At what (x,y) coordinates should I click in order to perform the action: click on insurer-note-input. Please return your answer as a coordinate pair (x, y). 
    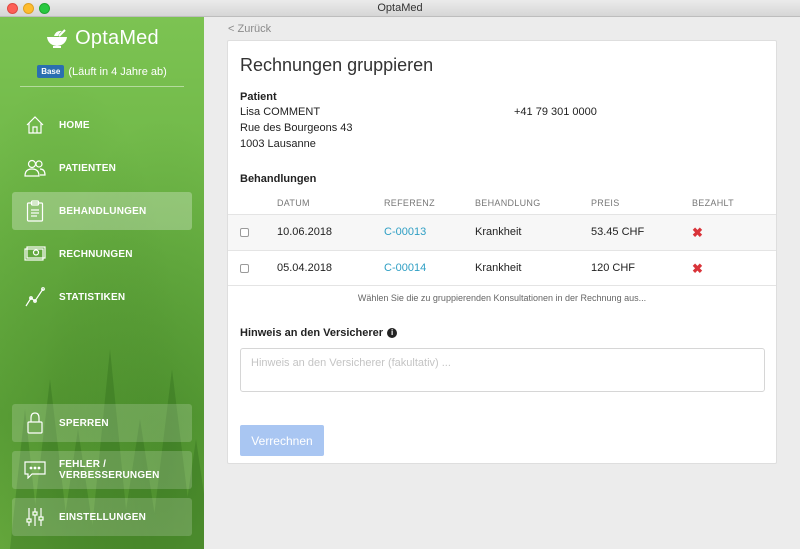
    Looking at the image, I should click on (502, 370).